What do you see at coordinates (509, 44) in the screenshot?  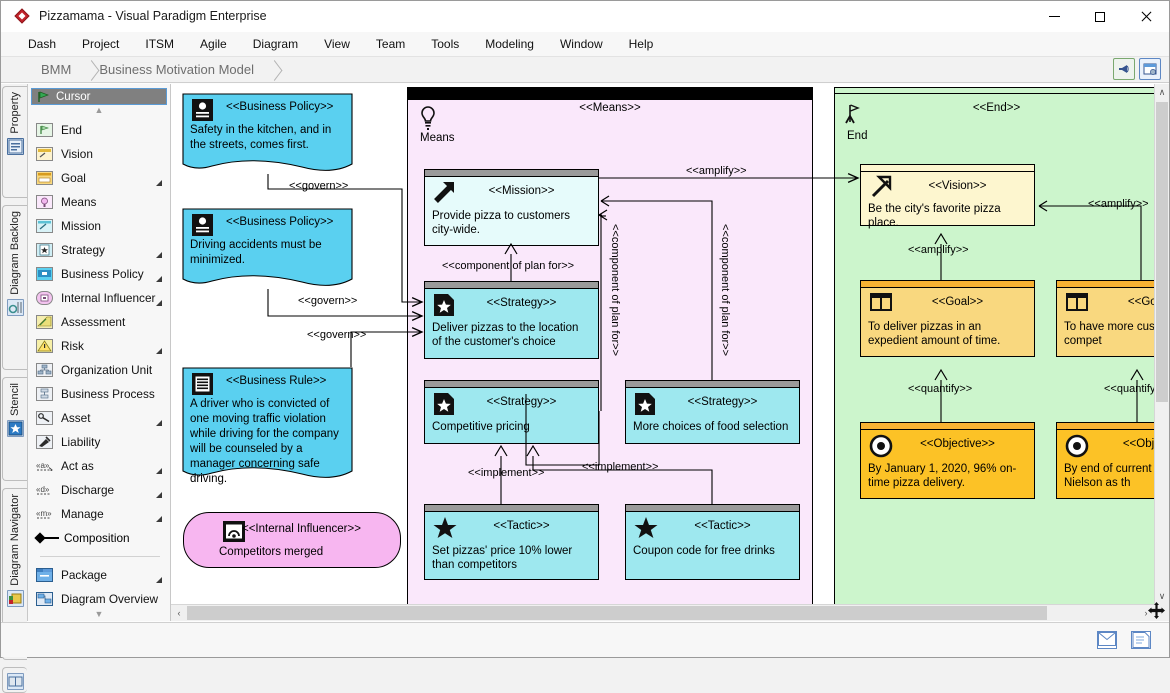 I see `menu-item-modeling: Modeling` at bounding box center [509, 44].